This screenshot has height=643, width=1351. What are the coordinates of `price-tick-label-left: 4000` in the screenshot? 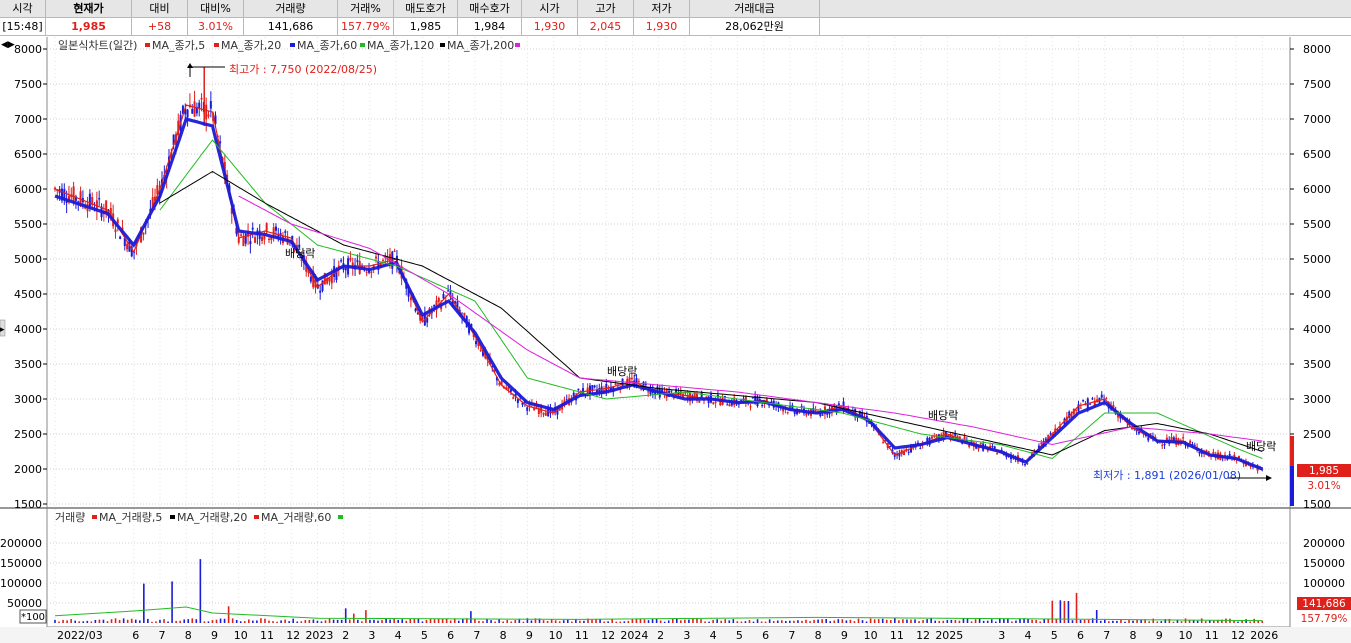 It's located at (28, 329).